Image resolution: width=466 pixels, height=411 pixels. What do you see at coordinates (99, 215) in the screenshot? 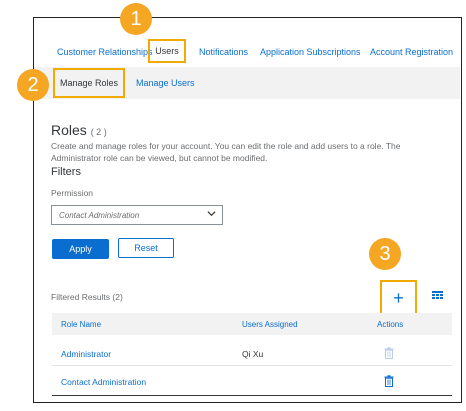
I see `permission-select-value: Contact Administration` at bounding box center [99, 215].